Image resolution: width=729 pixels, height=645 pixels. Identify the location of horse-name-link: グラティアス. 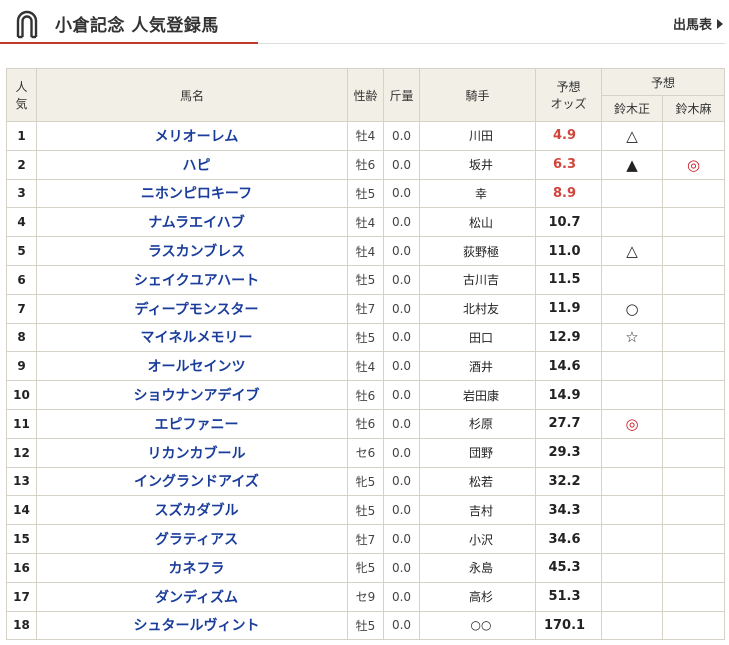
(196, 540).